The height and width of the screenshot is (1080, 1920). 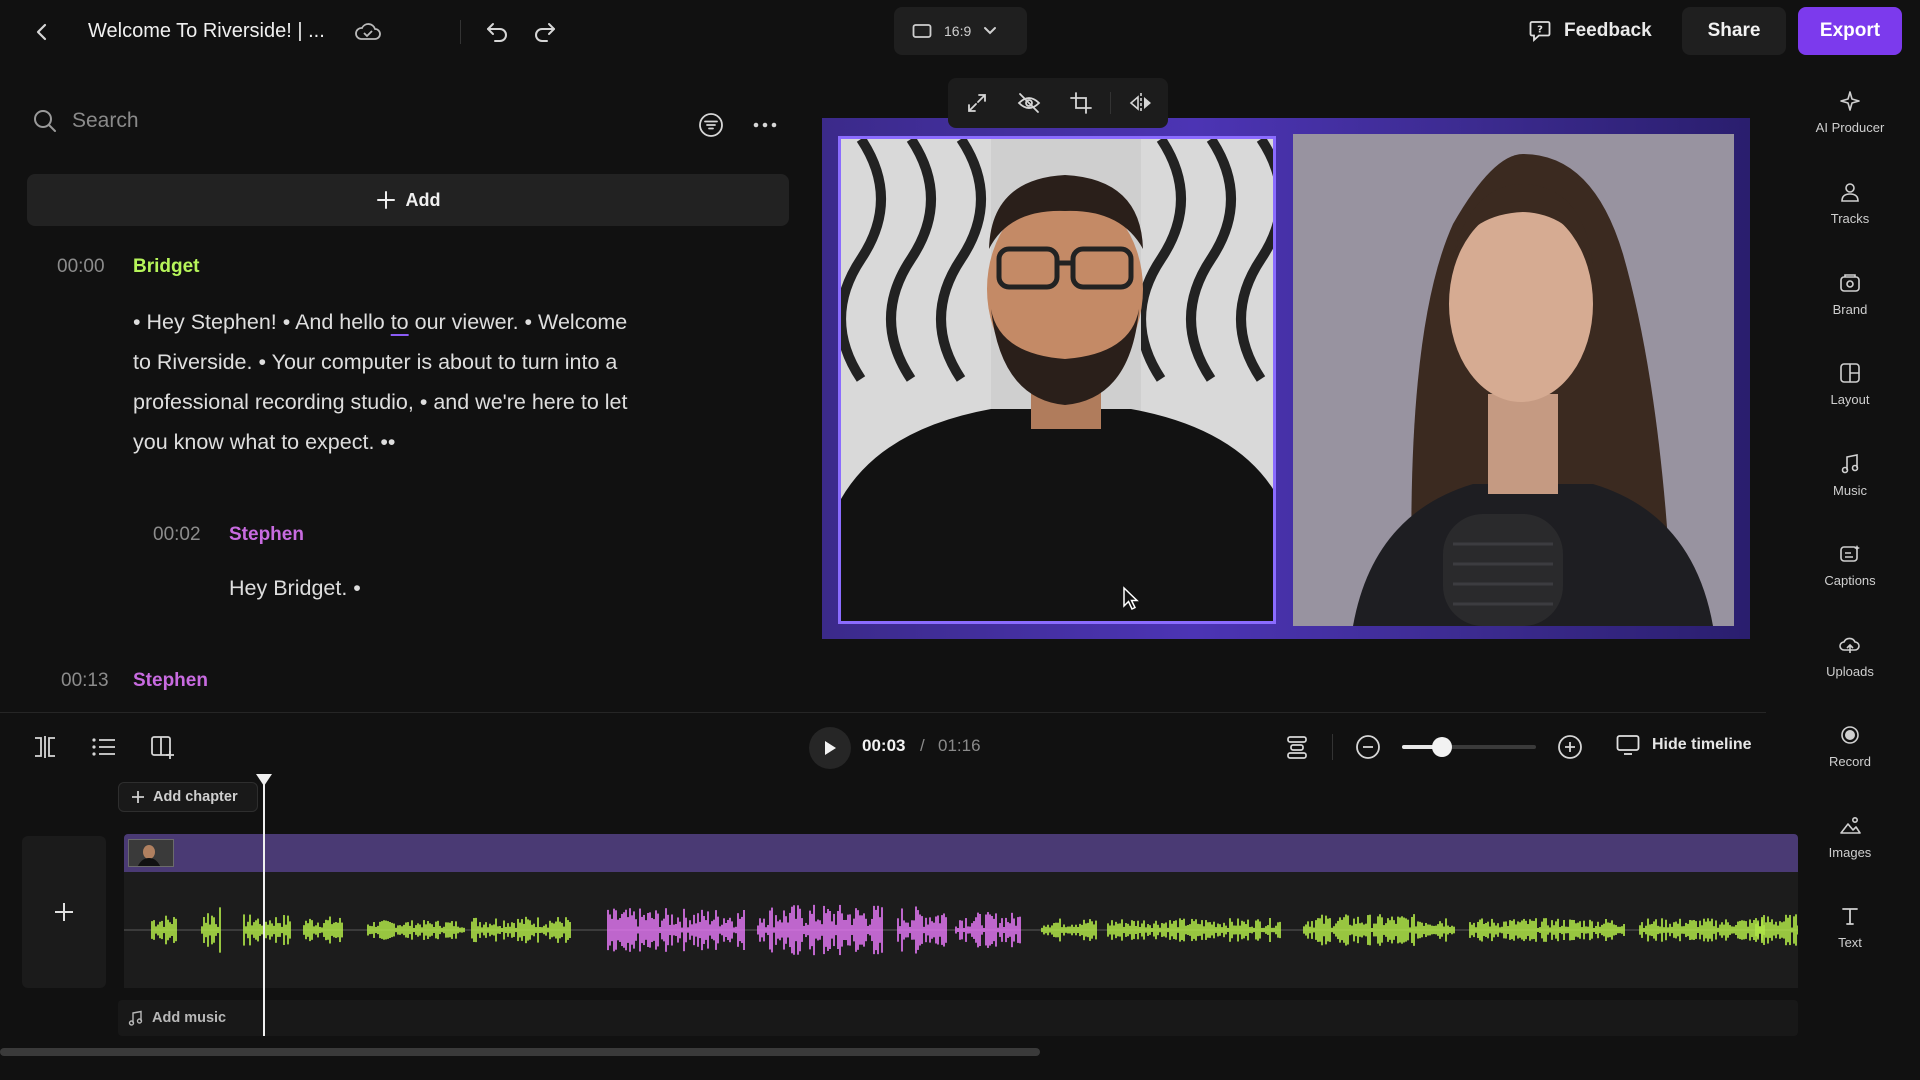 What do you see at coordinates (423, 199) in the screenshot?
I see `add-label: Add` at bounding box center [423, 199].